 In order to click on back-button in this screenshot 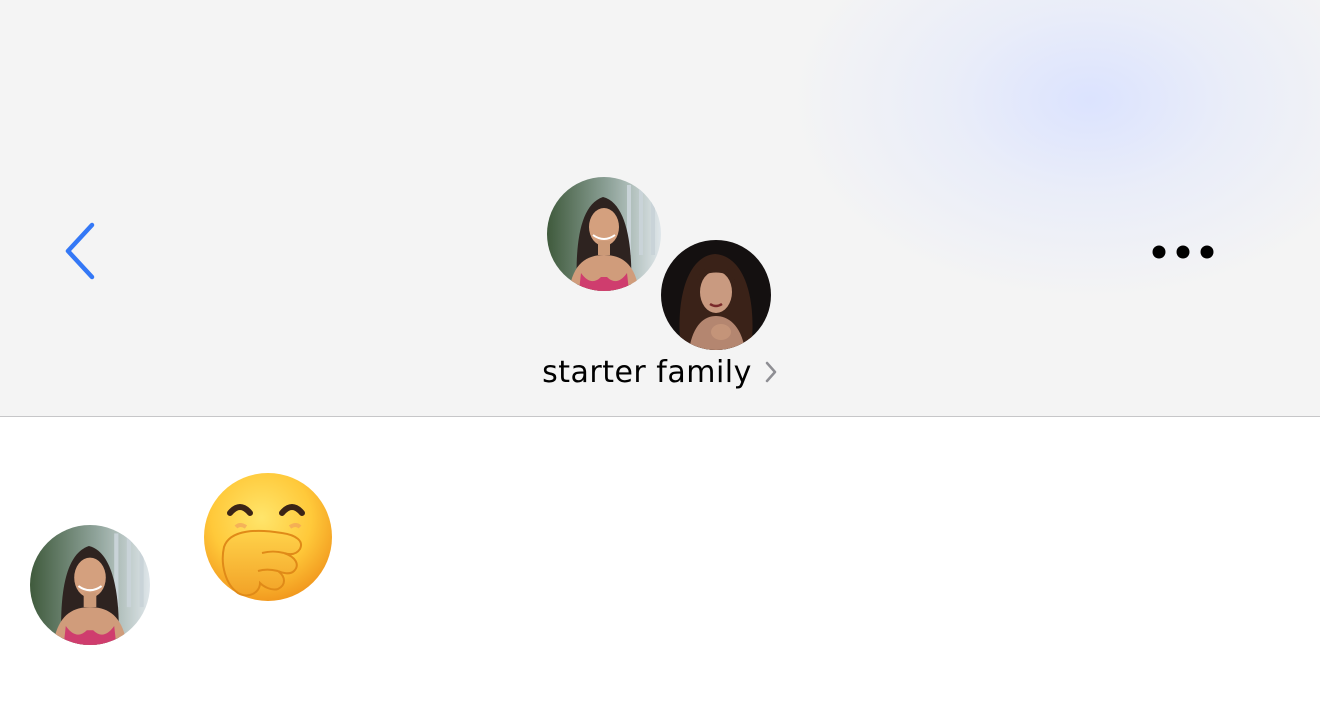, I will do `click(82, 251)`.